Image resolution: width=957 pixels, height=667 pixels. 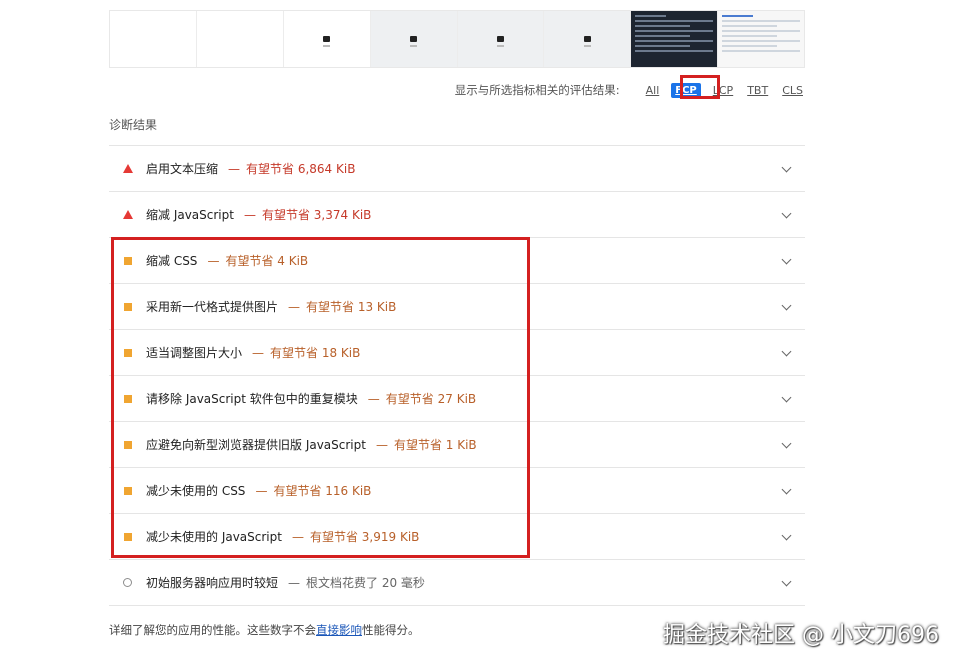 I want to click on filter-cls-button: CLS, so click(x=792, y=90).